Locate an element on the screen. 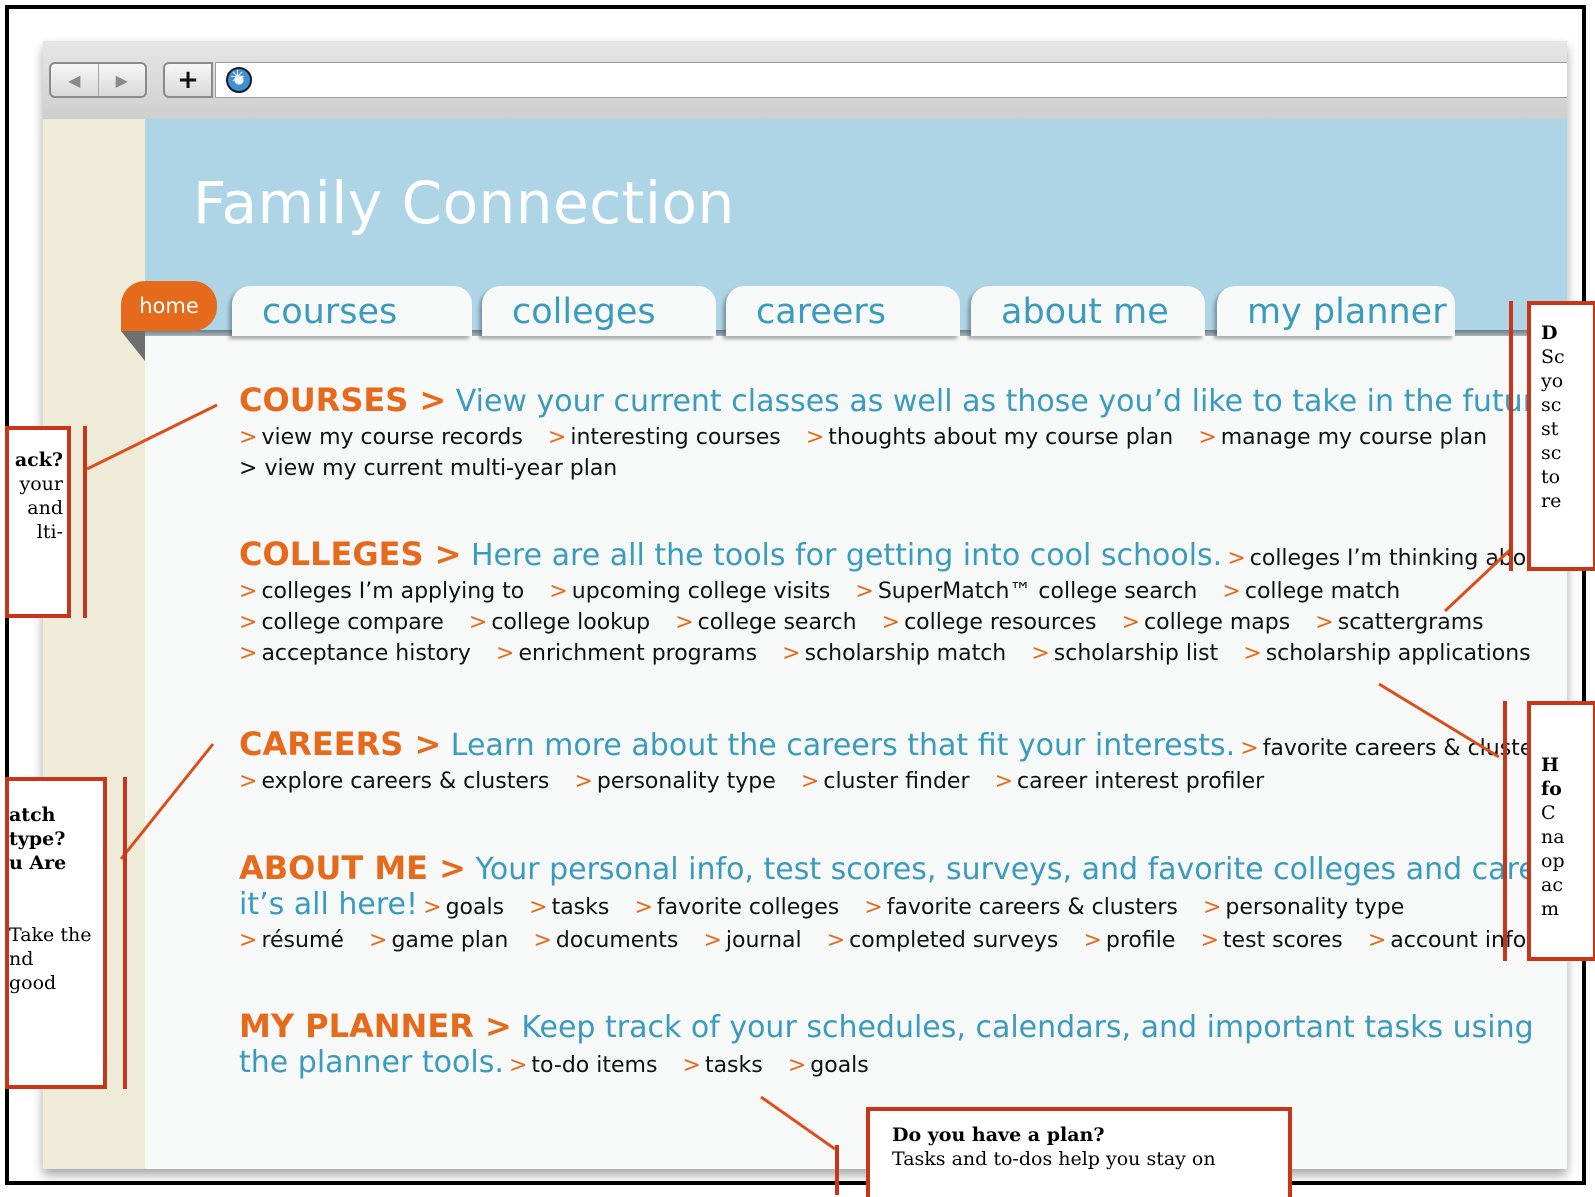 The width and height of the screenshot is (1595, 1197). callout-scholarship-search: D Sc yo sc st sc to re is located at coordinates (1561, 436).